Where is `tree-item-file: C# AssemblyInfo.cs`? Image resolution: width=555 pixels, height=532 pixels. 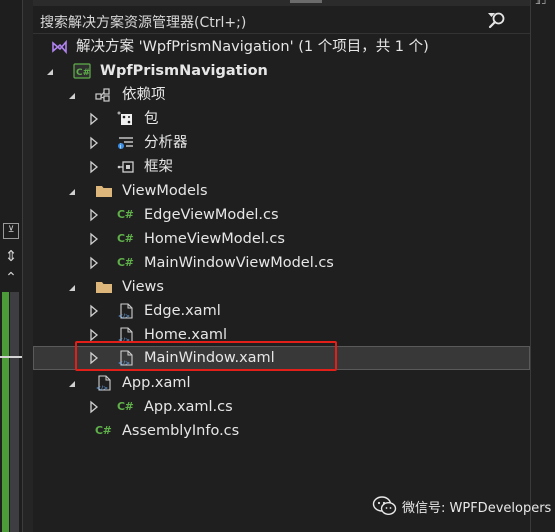 tree-item-file: C# AssemblyInfo.cs is located at coordinates (281, 431).